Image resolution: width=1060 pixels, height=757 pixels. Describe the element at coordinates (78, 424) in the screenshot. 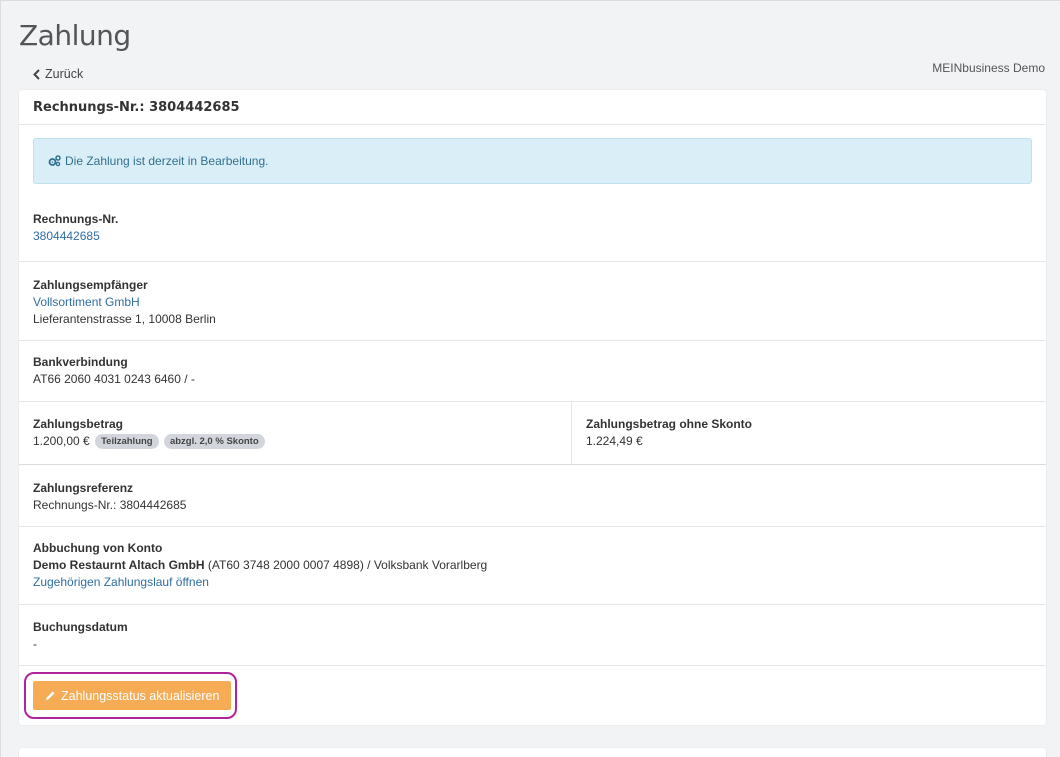

I see `amount-label: Zahlungsbetrag` at that location.